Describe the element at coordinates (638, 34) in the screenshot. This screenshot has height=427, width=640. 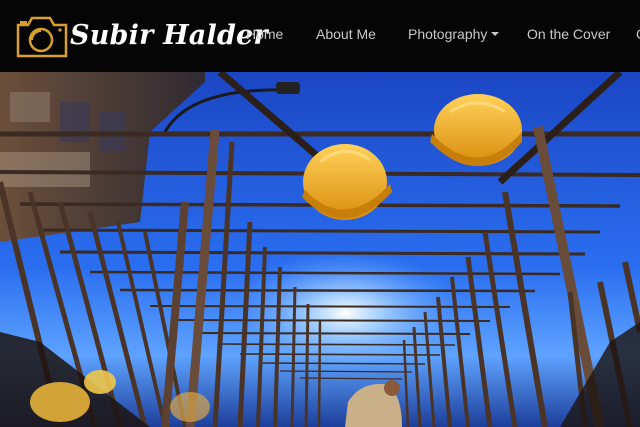
I see `nav-overflow-item: C` at that location.